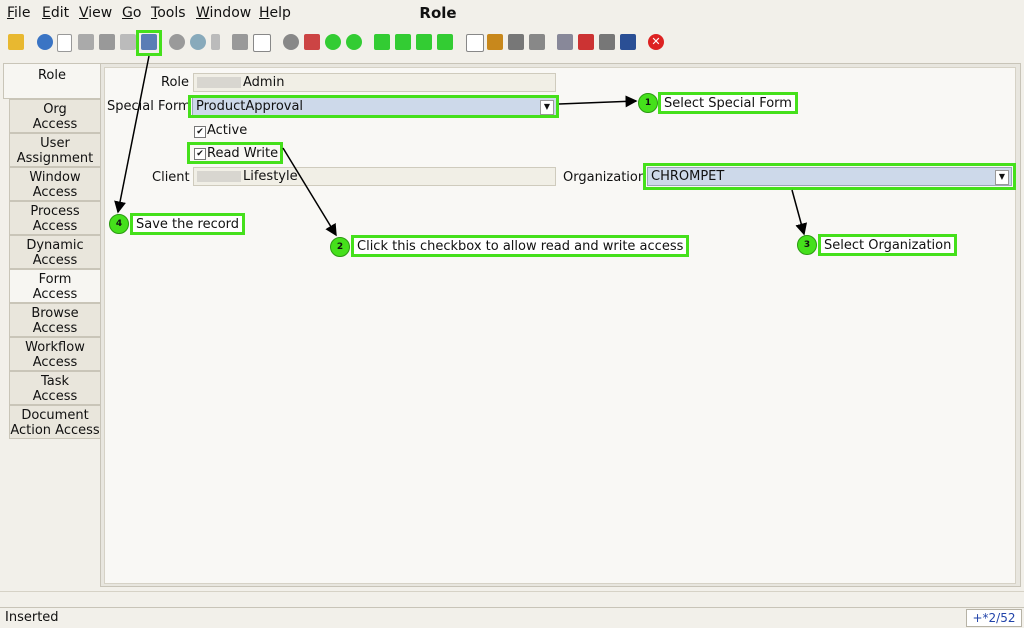 Image resolution: width=1024 pixels, height=628 pixels. I want to click on tab-process-access: Process Access, so click(54, 218).